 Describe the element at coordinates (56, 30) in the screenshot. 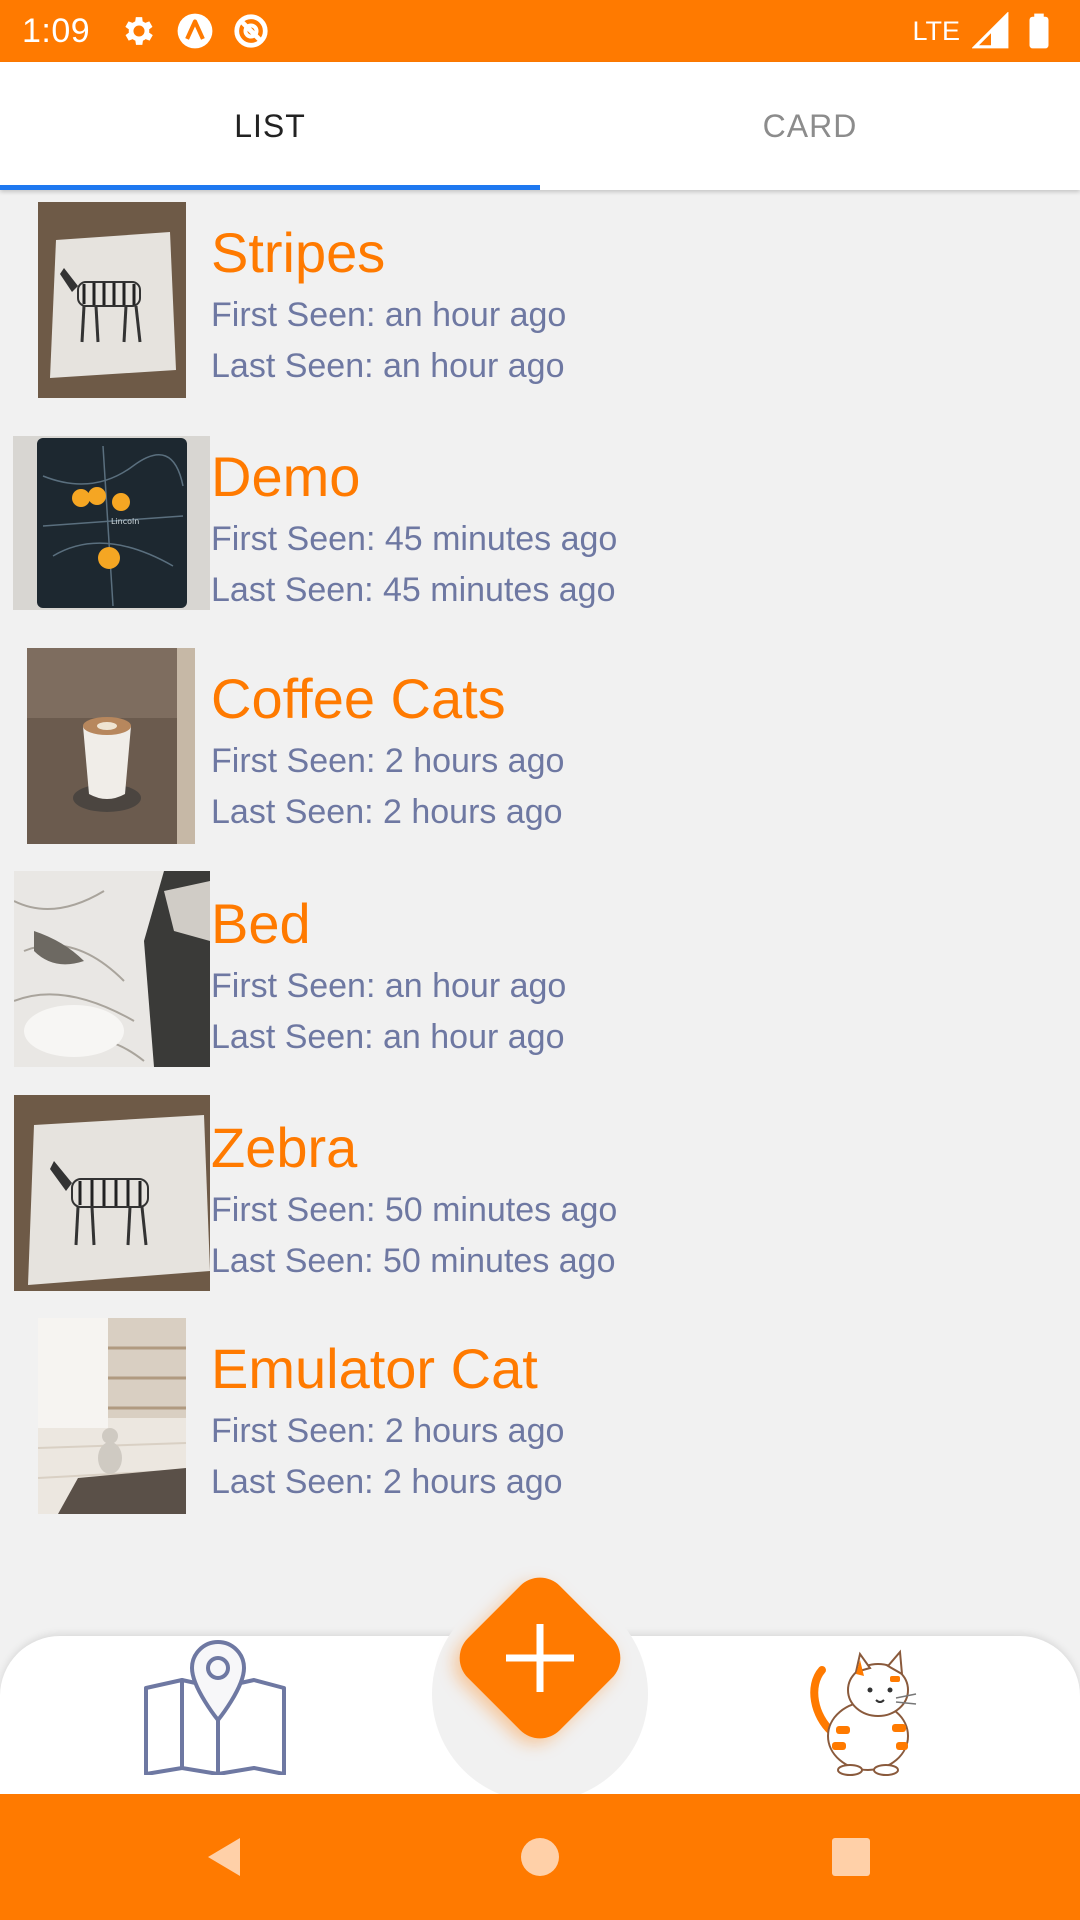

I see `status-time: 1:09` at that location.